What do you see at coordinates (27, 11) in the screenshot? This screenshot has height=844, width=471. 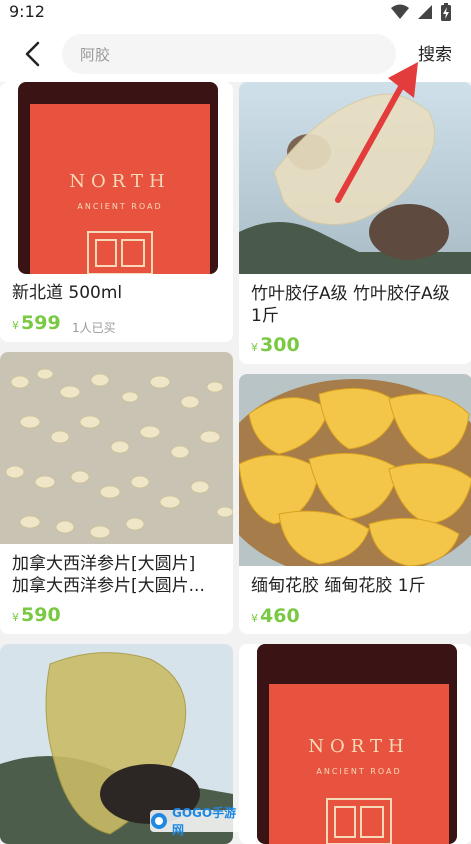 I see `status-time: 9:12` at bounding box center [27, 11].